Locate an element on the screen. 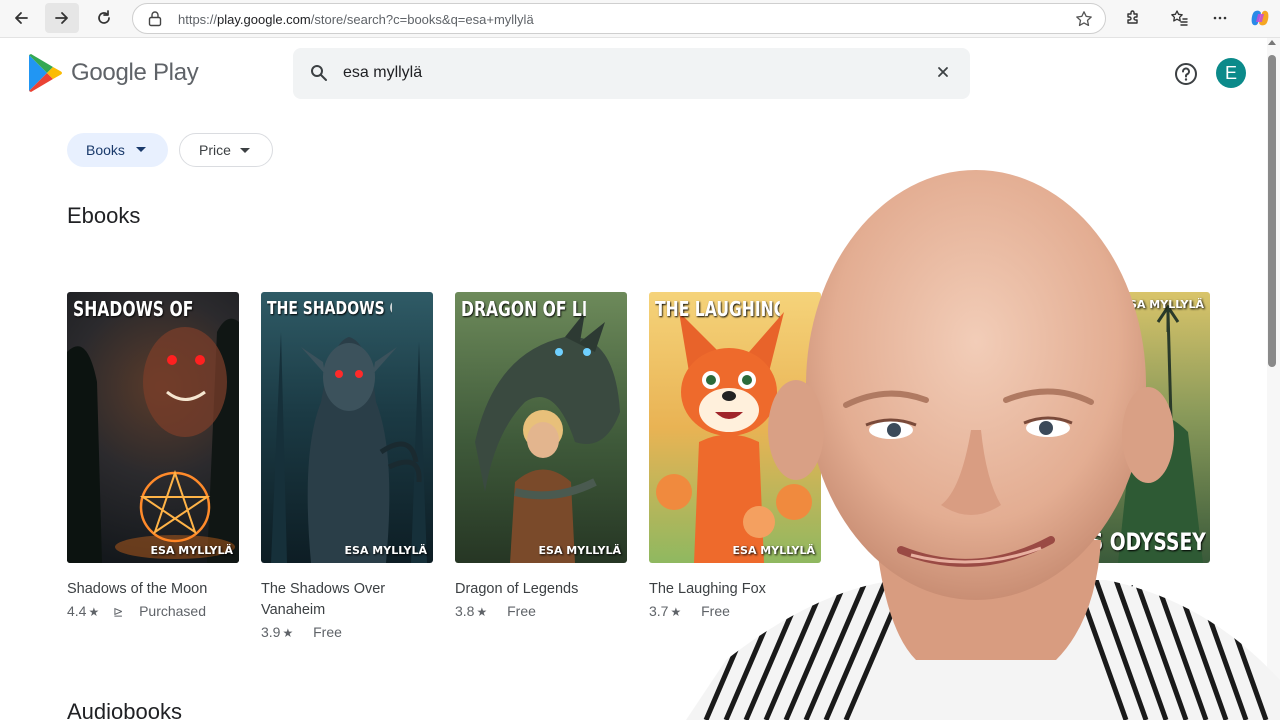 This screenshot has width=1280, height=725. back-button is located at coordinates (21, 18).